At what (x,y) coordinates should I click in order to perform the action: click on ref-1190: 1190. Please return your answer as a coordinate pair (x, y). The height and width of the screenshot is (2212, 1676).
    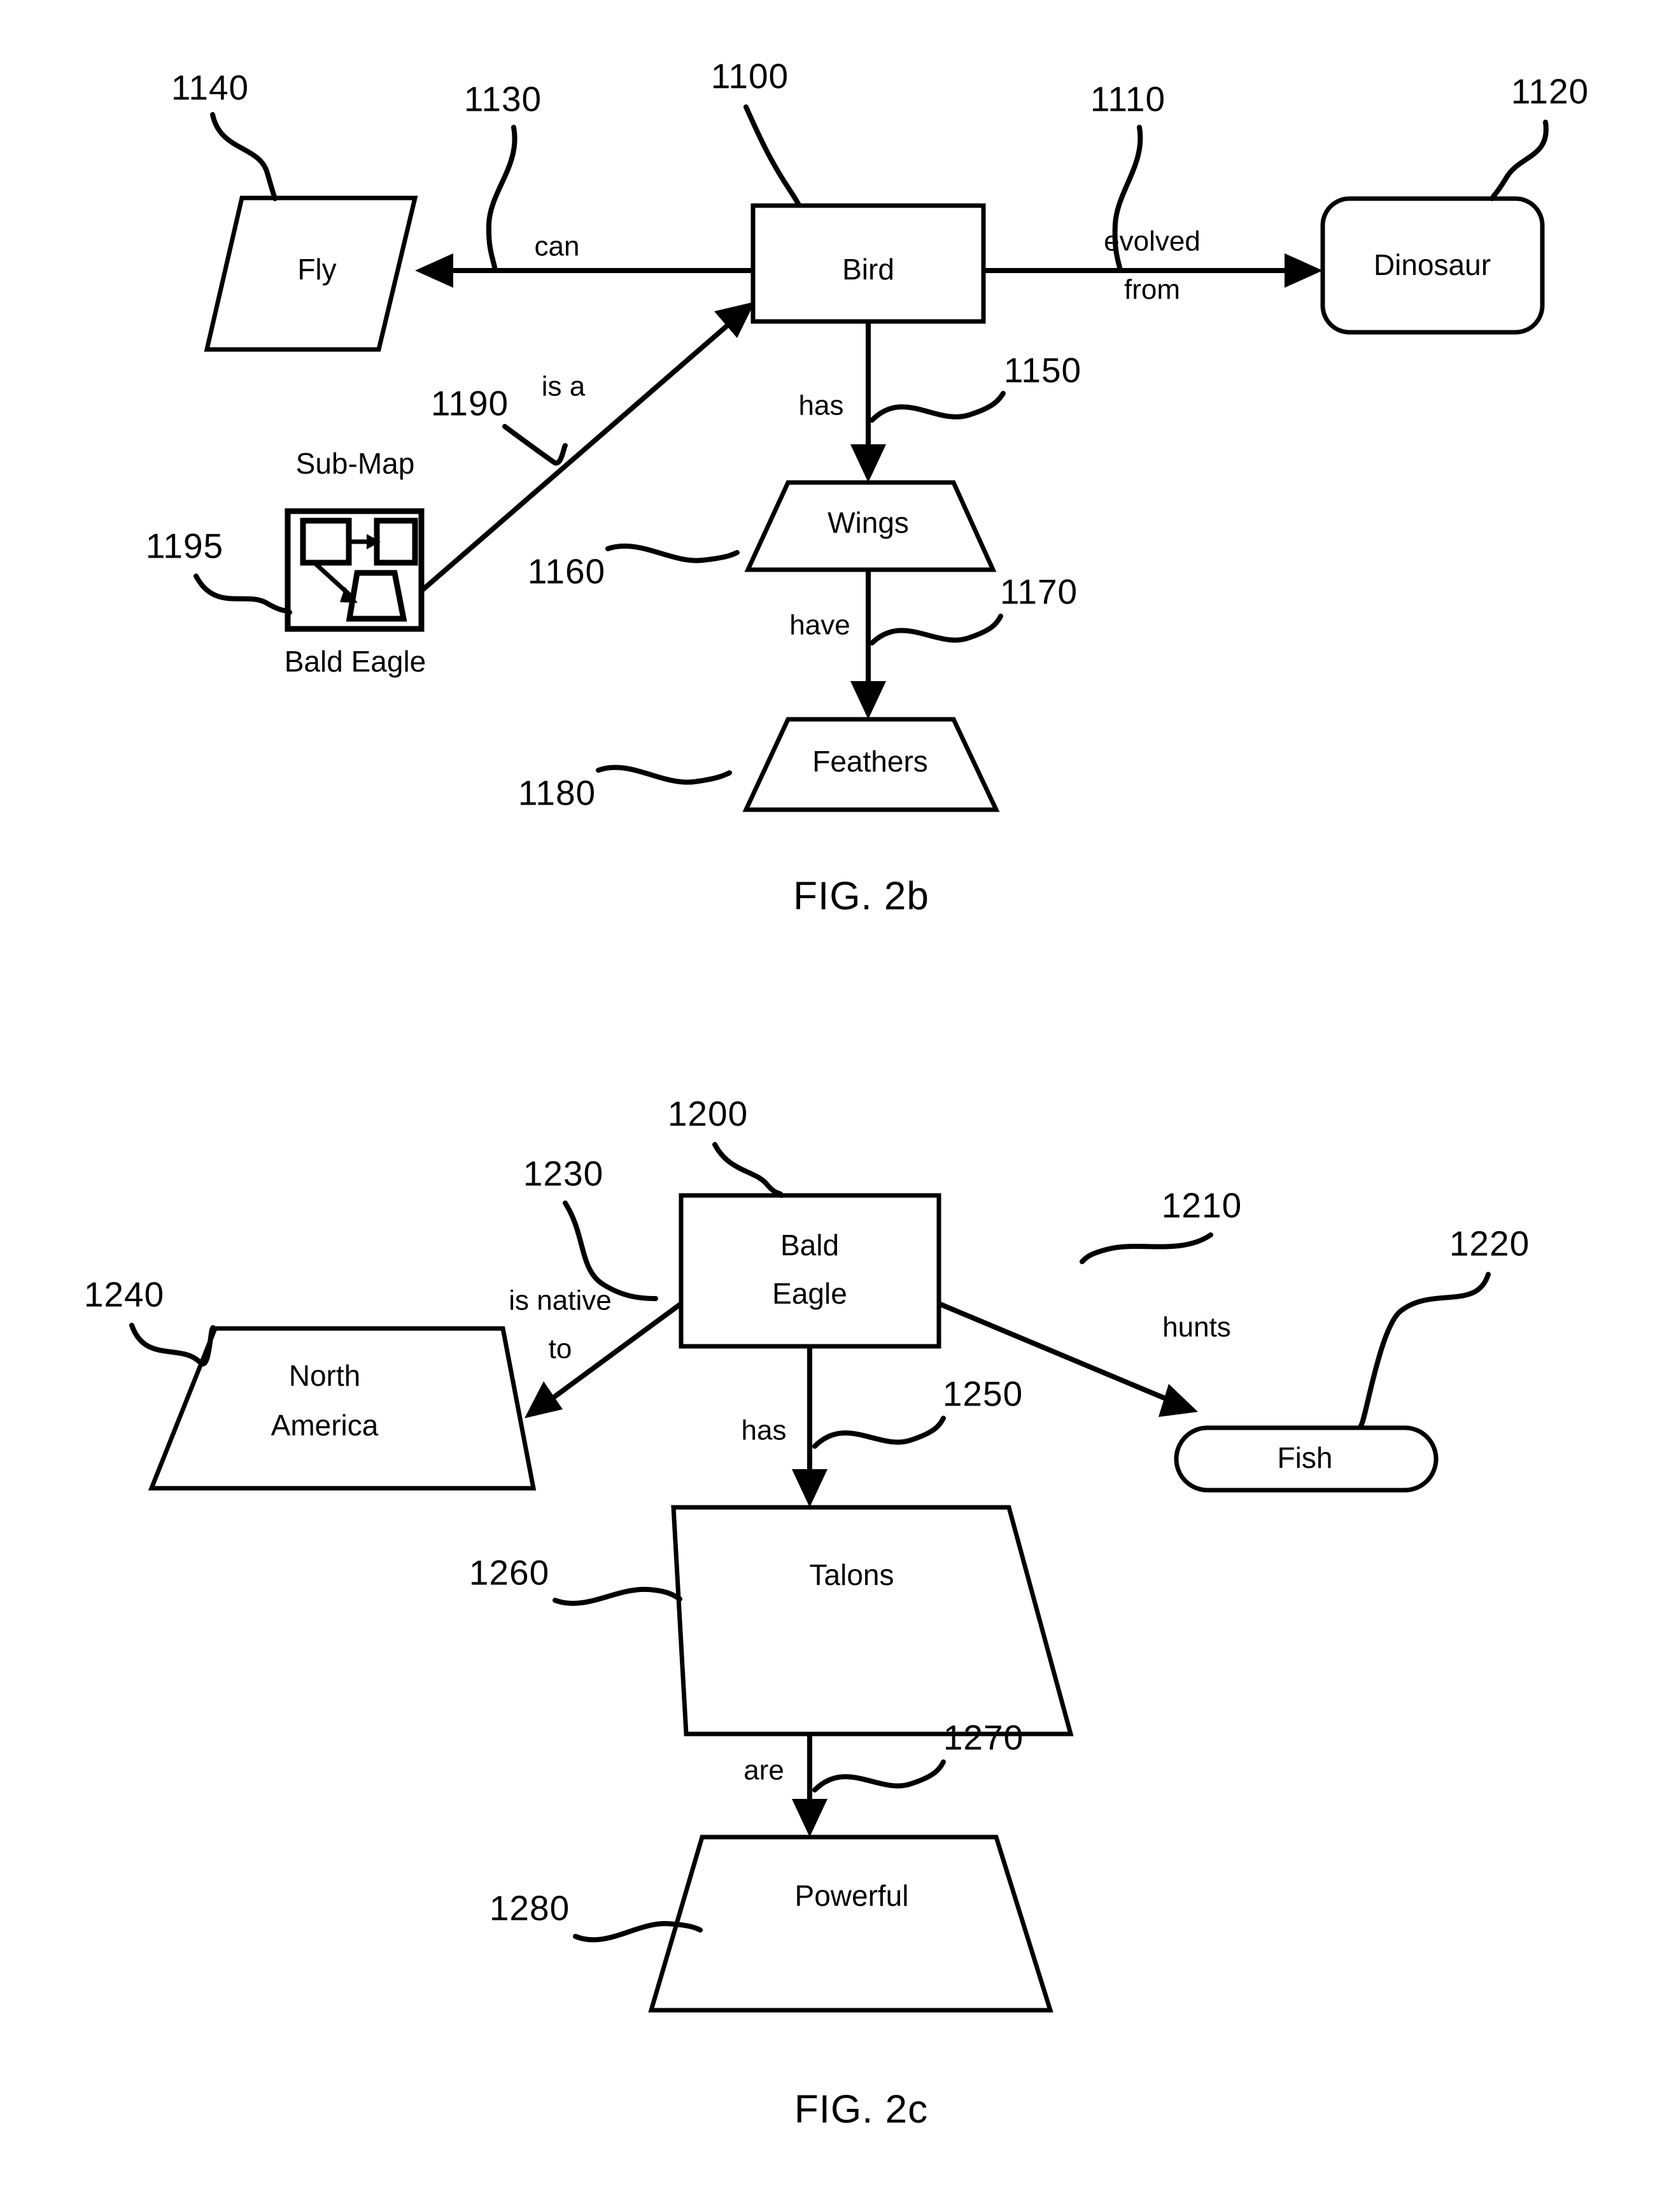
    Looking at the image, I should click on (470, 403).